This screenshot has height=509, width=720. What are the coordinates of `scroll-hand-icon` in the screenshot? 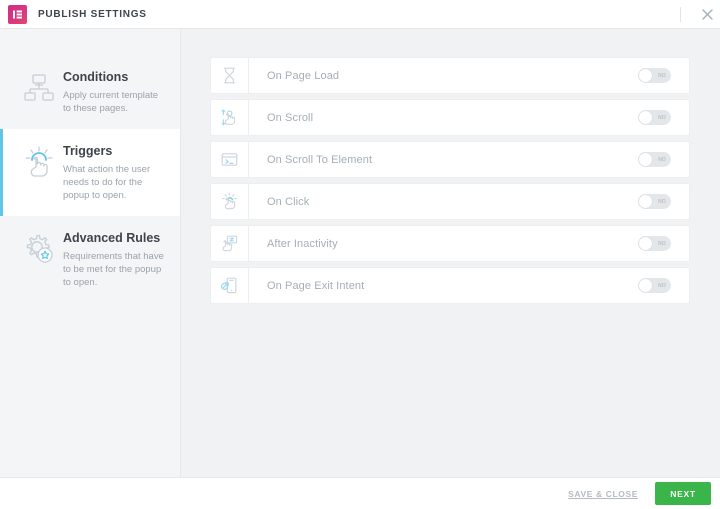 It's located at (230, 117).